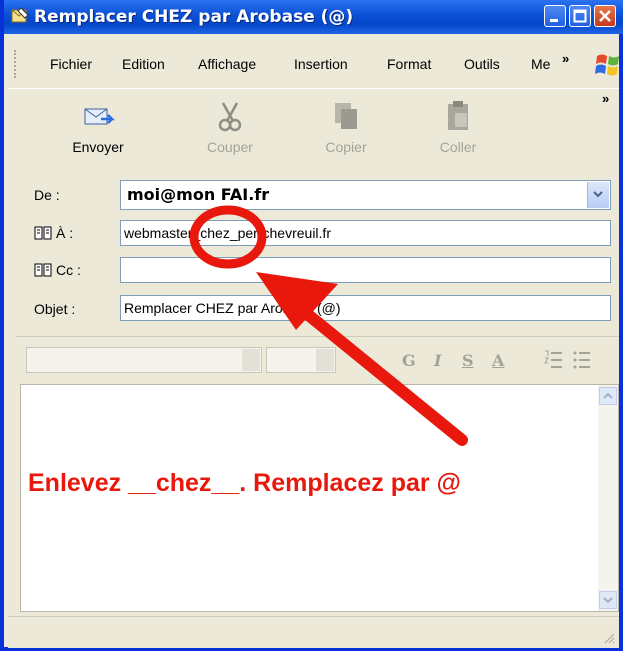 The image size is (623, 651). Describe the element at coordinates (540, 64) in the screenshot. I see `menu-message: Me` at that location.